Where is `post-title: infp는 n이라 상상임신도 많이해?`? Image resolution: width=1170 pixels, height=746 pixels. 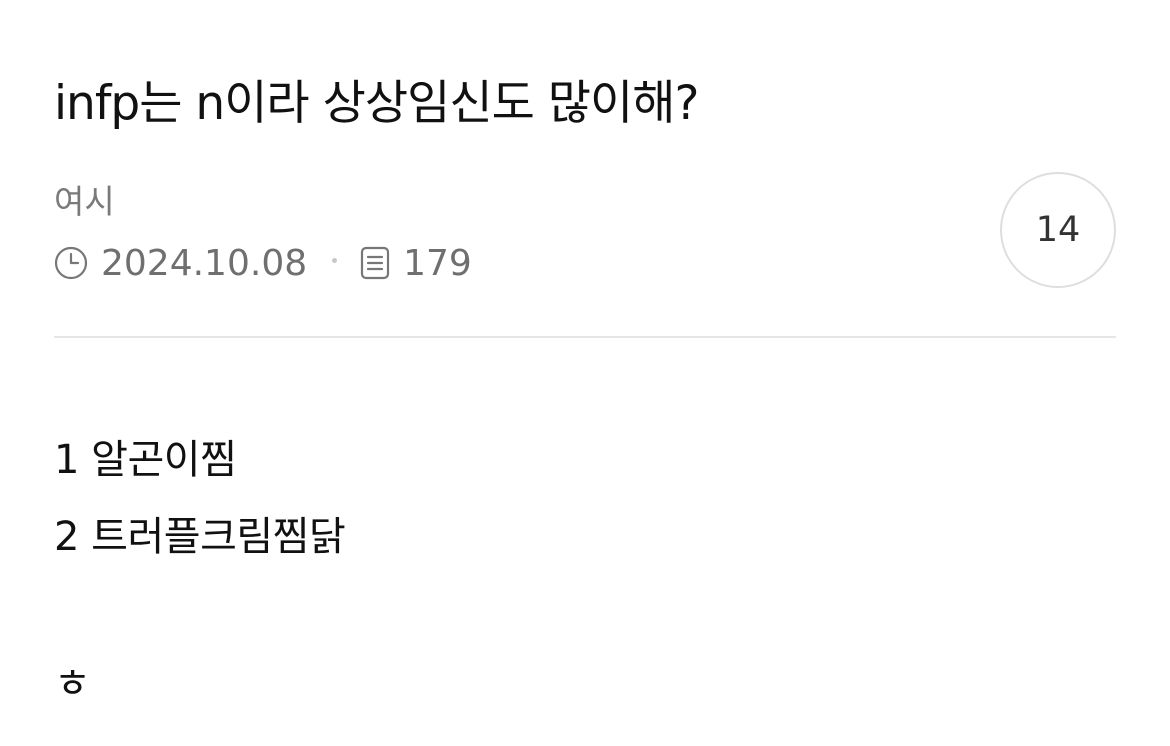 post-title: infp는 n이라 상상임신도 많이해? is located at coordinates (376, 103).